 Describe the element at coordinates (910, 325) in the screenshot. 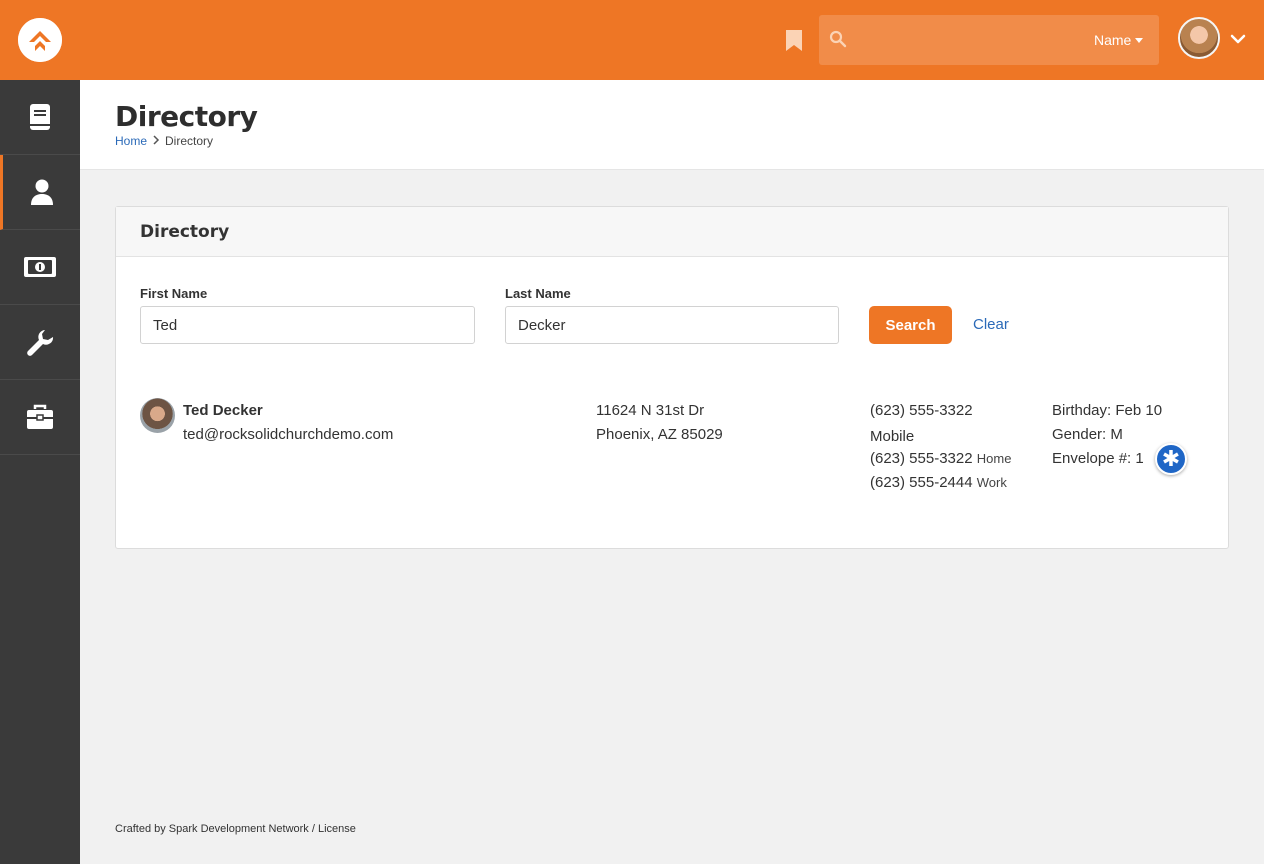

I see `search-button: Search` at that location.